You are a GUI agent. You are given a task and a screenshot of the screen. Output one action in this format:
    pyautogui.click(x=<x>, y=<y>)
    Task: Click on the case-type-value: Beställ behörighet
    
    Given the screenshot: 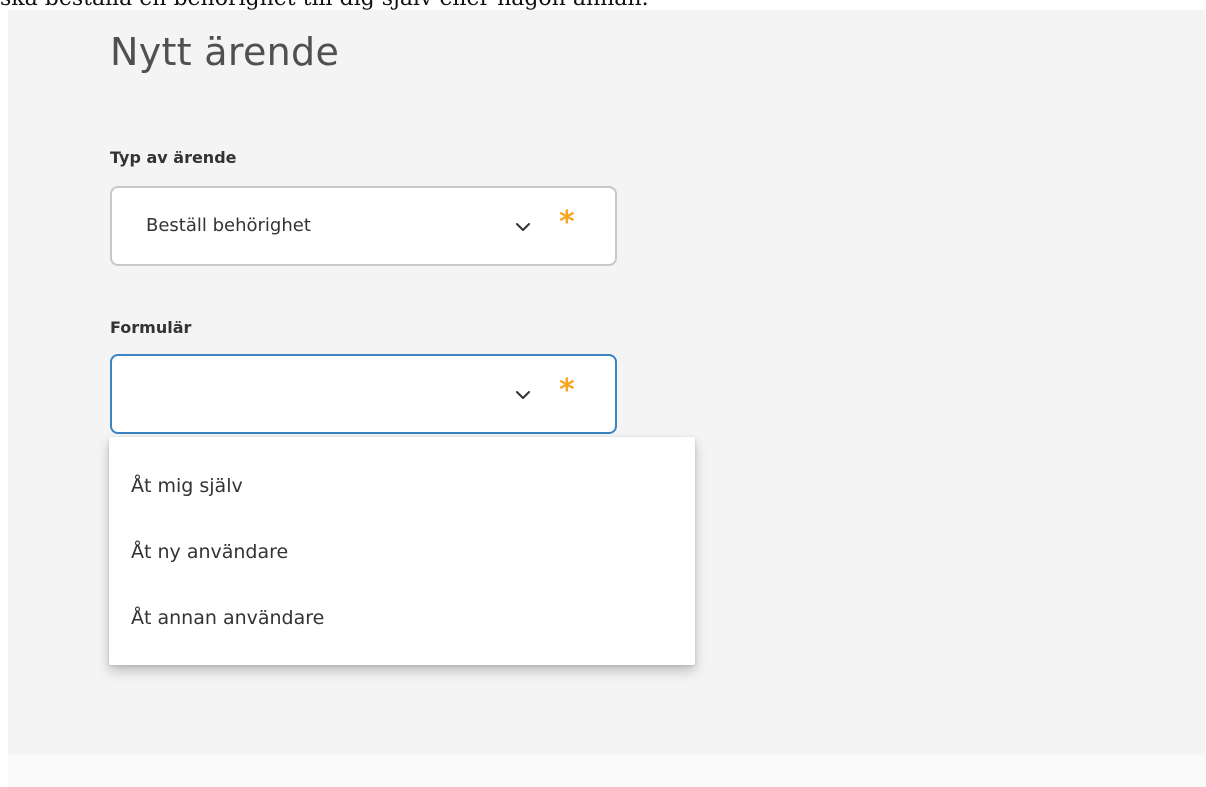 What is the action you would take?
    pyautogui.click(x=228, y=225)
    